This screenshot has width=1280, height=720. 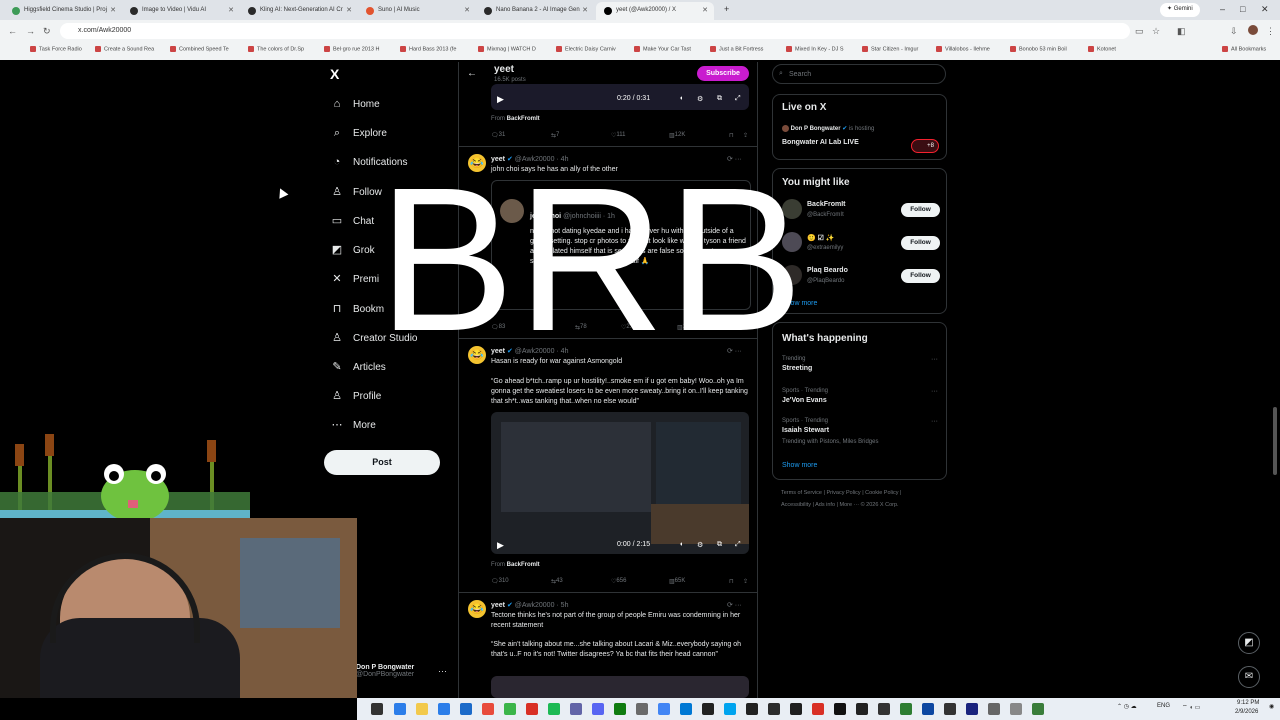 I want to click on volume-icon: ◖, so click(x=681, y=98).